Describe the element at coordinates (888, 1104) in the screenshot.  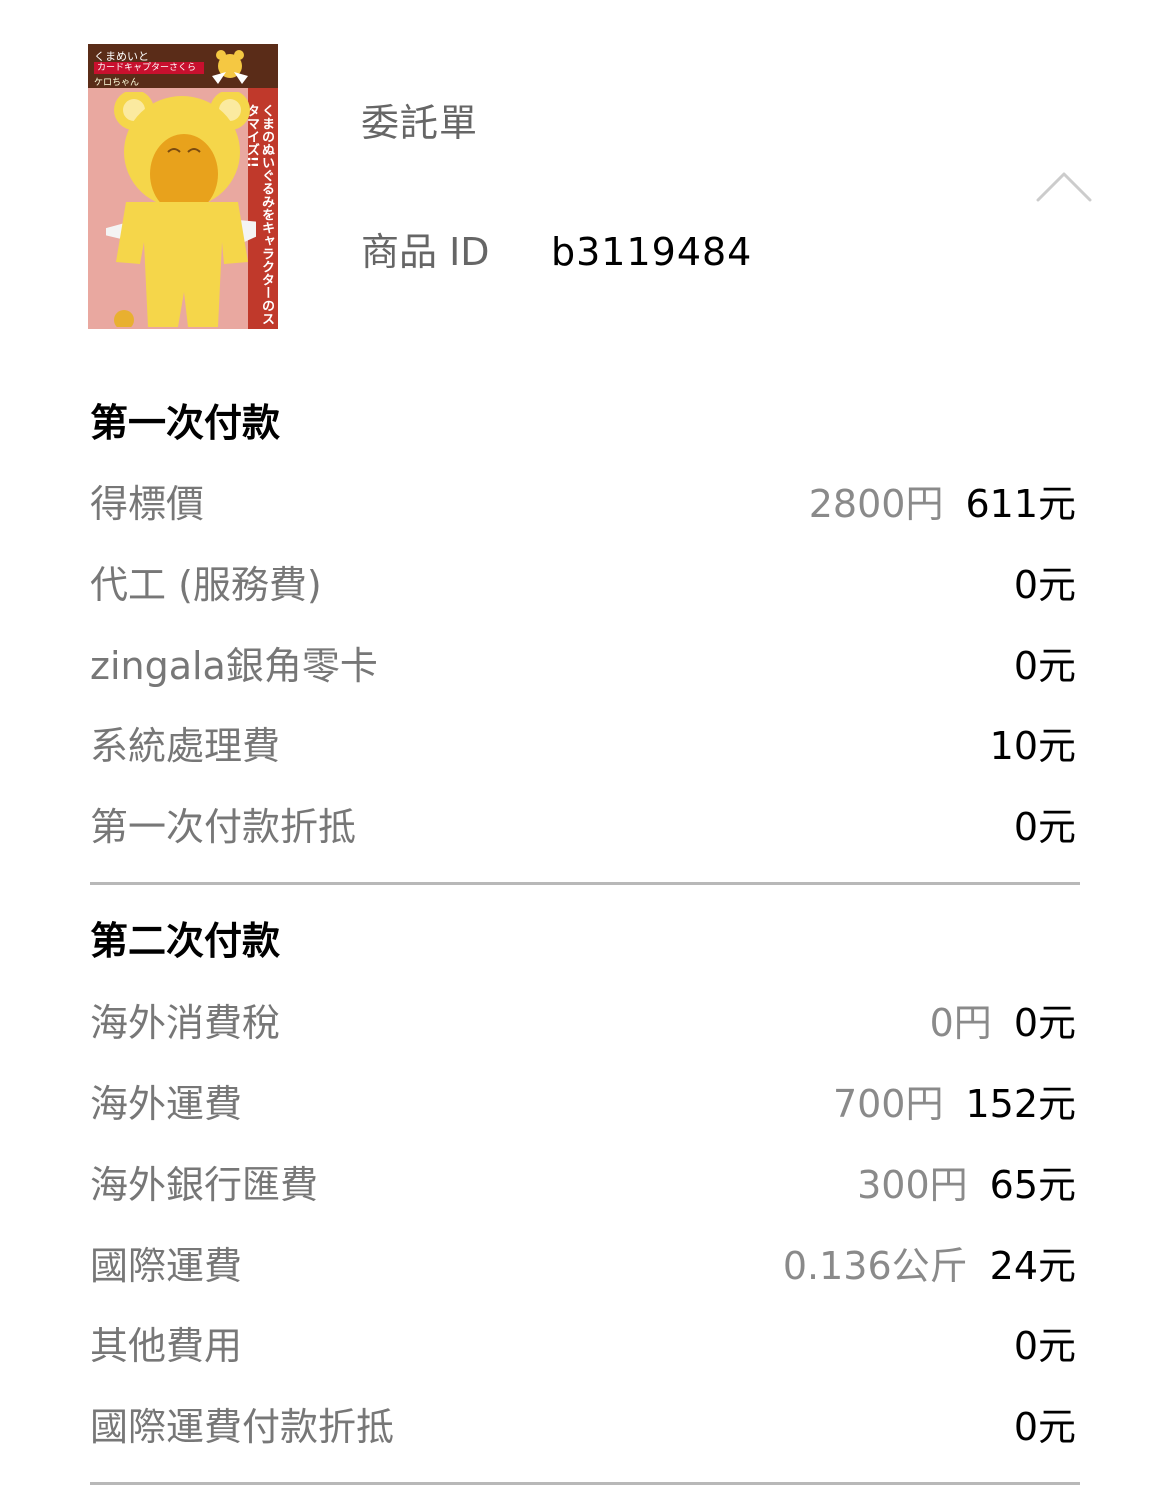
I see `row-original-value: 700円` at that location.